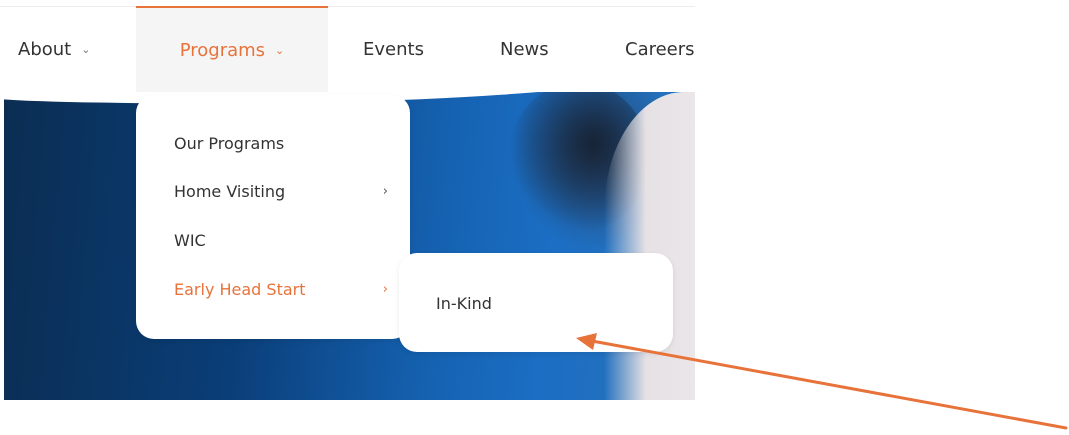  Describe the element at coordinates (229, 143) in the screenshot. I see `menu-item-label: Our Programs` at that location.